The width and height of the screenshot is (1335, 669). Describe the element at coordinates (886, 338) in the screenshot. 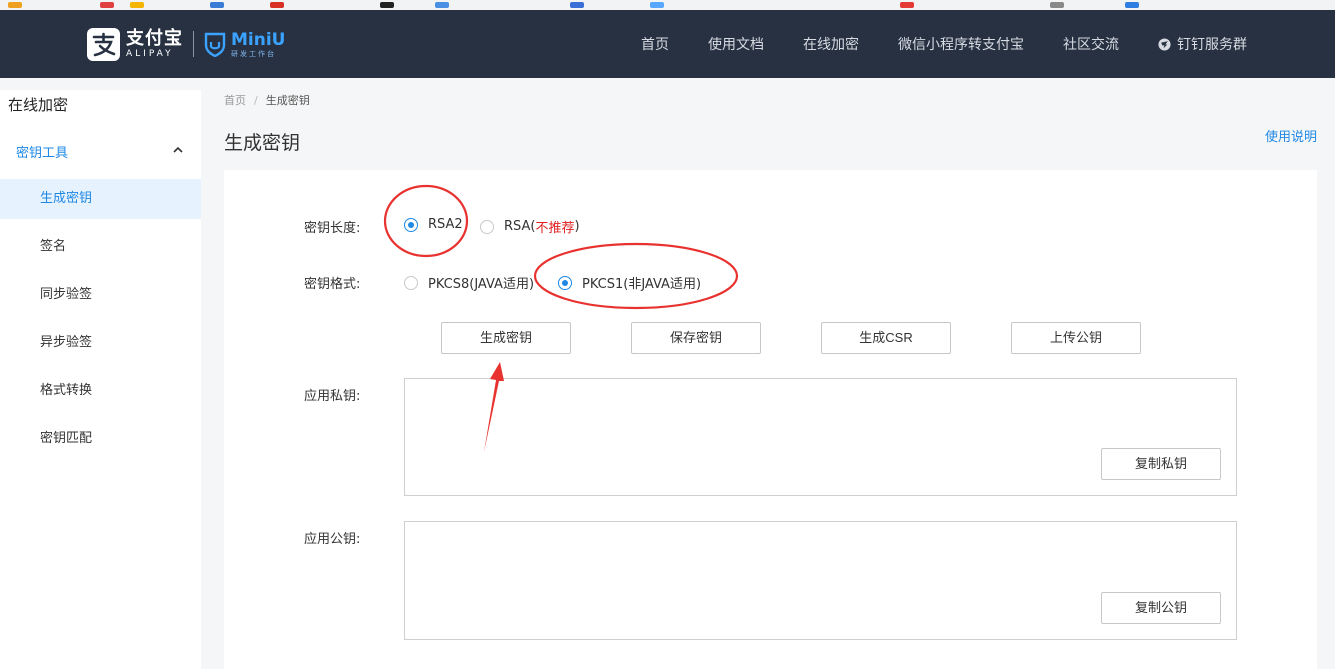

I see `generate-csr-button: 生成CSR` at that location.